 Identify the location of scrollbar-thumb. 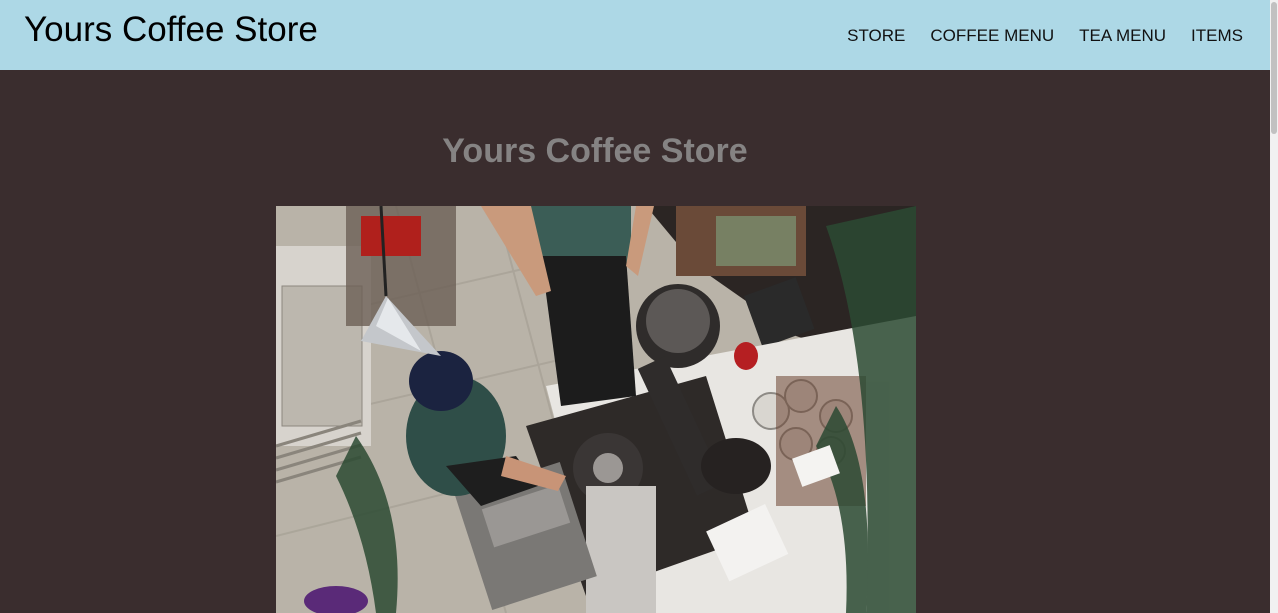
(1274, 68).